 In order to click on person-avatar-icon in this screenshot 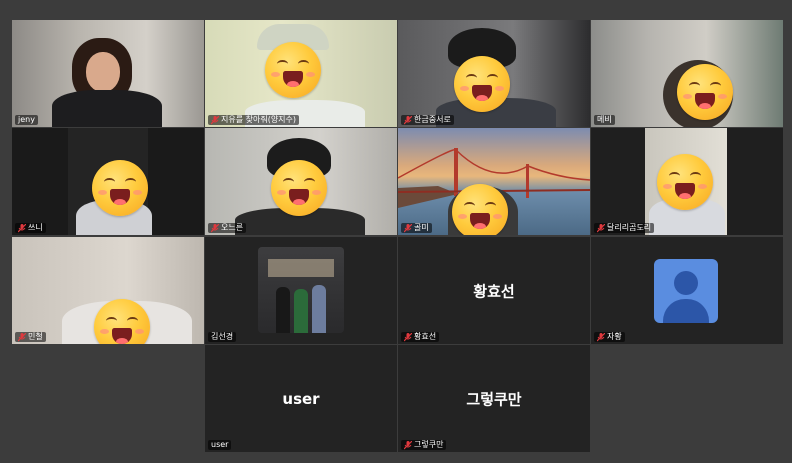, I will do `click(686, 291)`.